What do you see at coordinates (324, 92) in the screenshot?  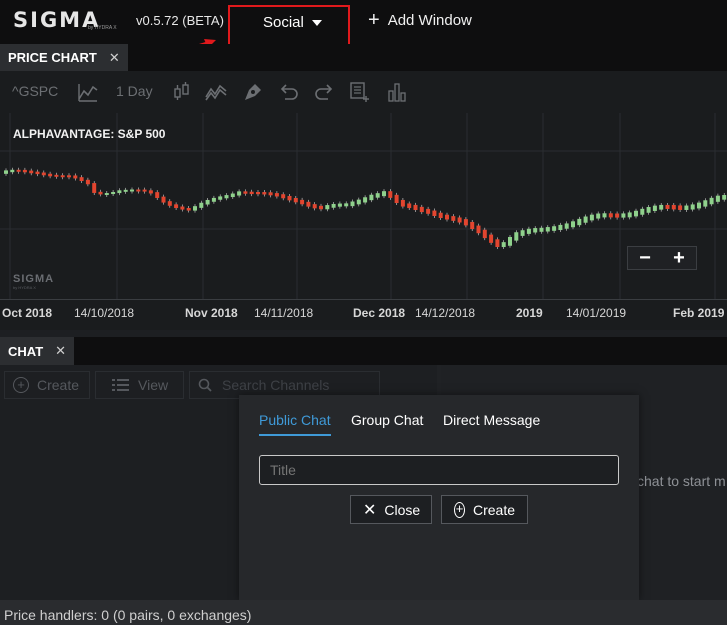 I see `redo-icon` at bounding box center [324, 92].